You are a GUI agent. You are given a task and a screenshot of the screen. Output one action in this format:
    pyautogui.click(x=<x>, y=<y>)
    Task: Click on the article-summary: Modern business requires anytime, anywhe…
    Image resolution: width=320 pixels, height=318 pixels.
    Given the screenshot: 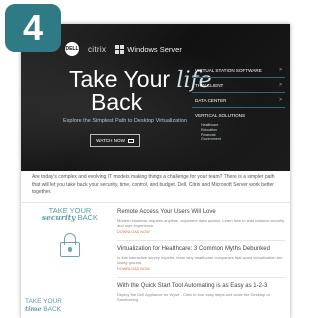 What is the action you would take?
    pyautogui.click(x=201, y=223)
    